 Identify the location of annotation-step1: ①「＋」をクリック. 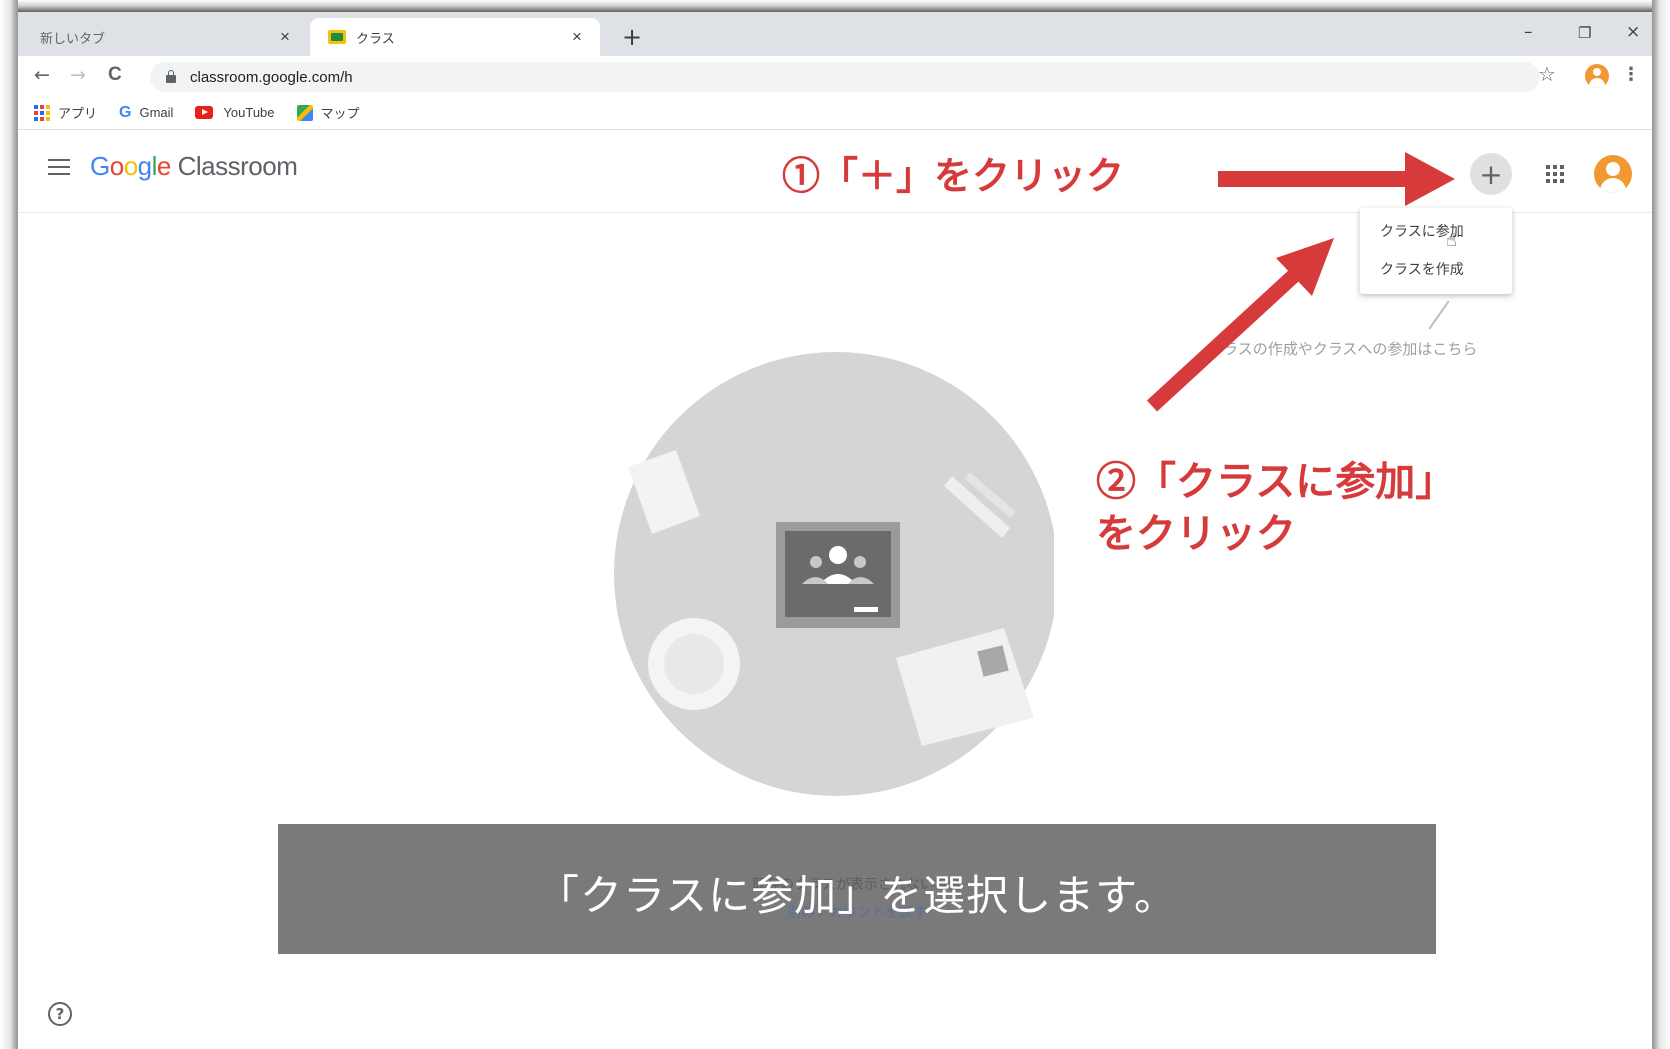
(953, 175).